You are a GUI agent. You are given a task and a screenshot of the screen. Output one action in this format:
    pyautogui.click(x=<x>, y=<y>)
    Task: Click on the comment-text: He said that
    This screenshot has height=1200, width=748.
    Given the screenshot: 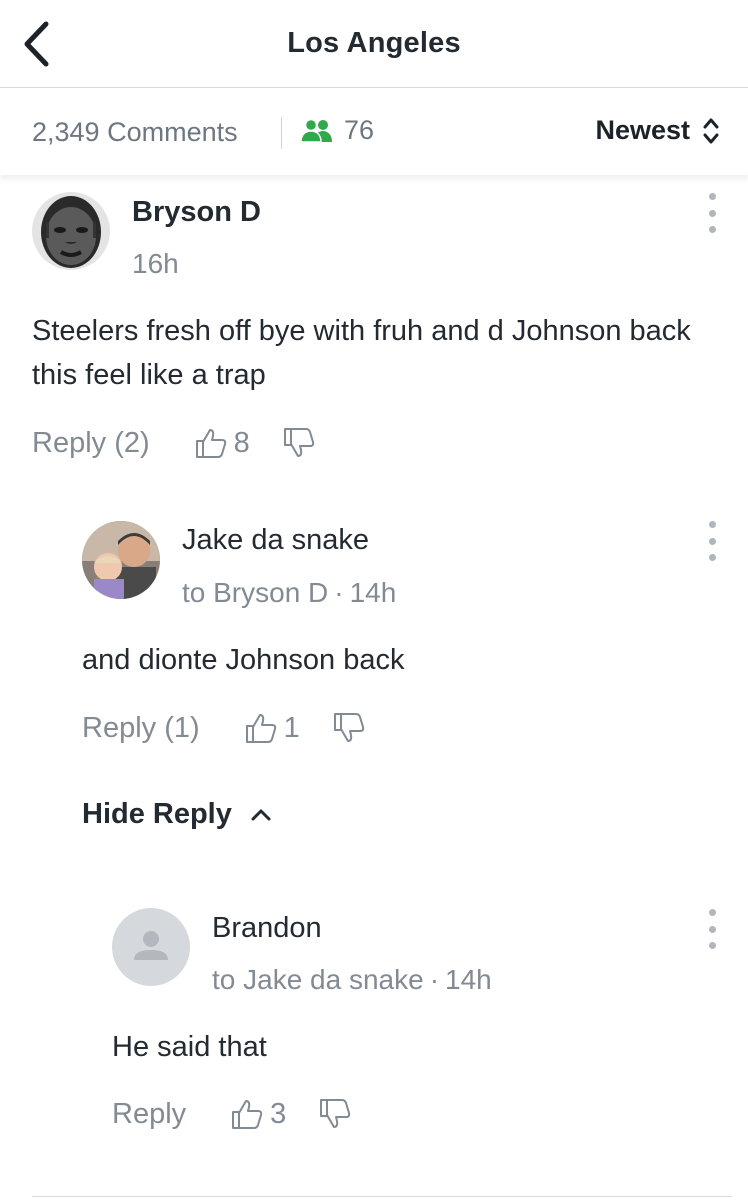 What is the action you would take?
    pyautogui.click(x=189, y=1047)
    